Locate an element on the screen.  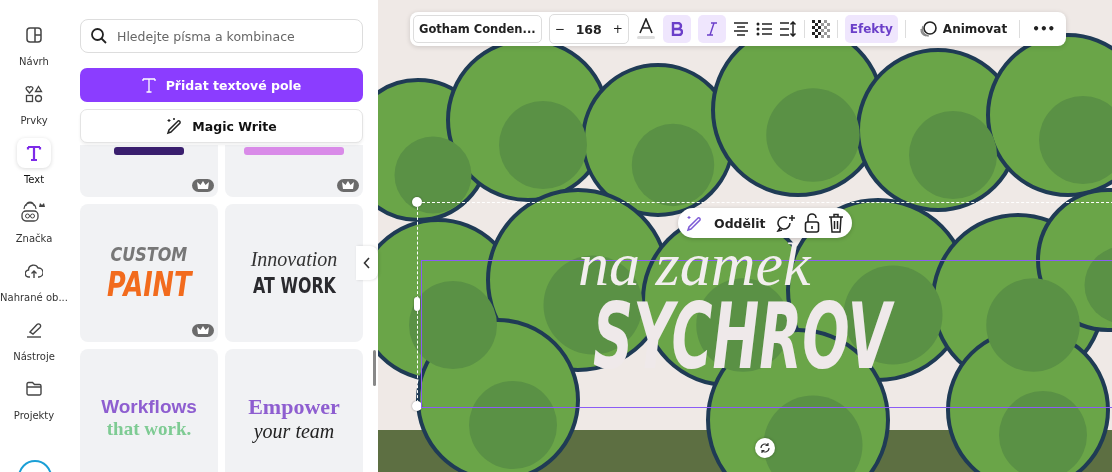
pen-icon is located at coordinates (34, 330).